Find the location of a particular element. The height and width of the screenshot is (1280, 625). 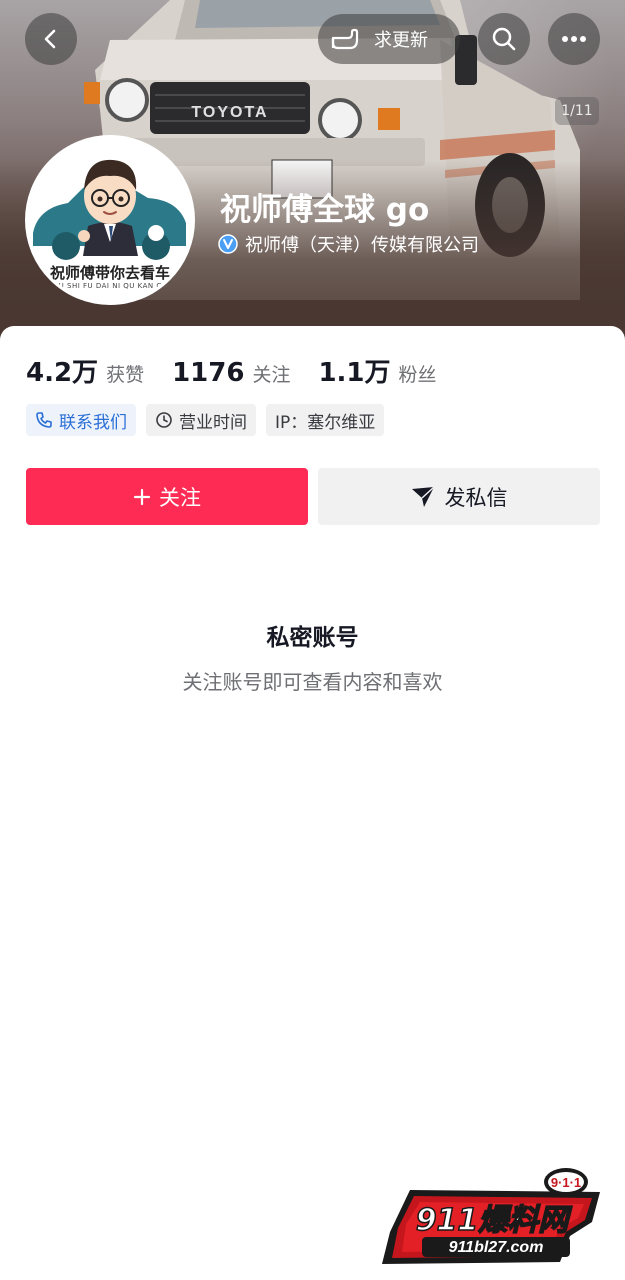

clock-icon is located at coordinates (164, 420).